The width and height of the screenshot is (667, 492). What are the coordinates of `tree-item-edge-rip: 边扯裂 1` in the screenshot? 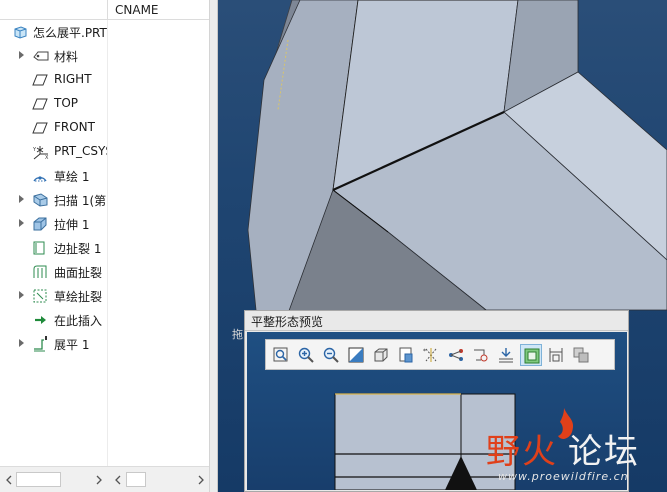 It's located at (53, 248).